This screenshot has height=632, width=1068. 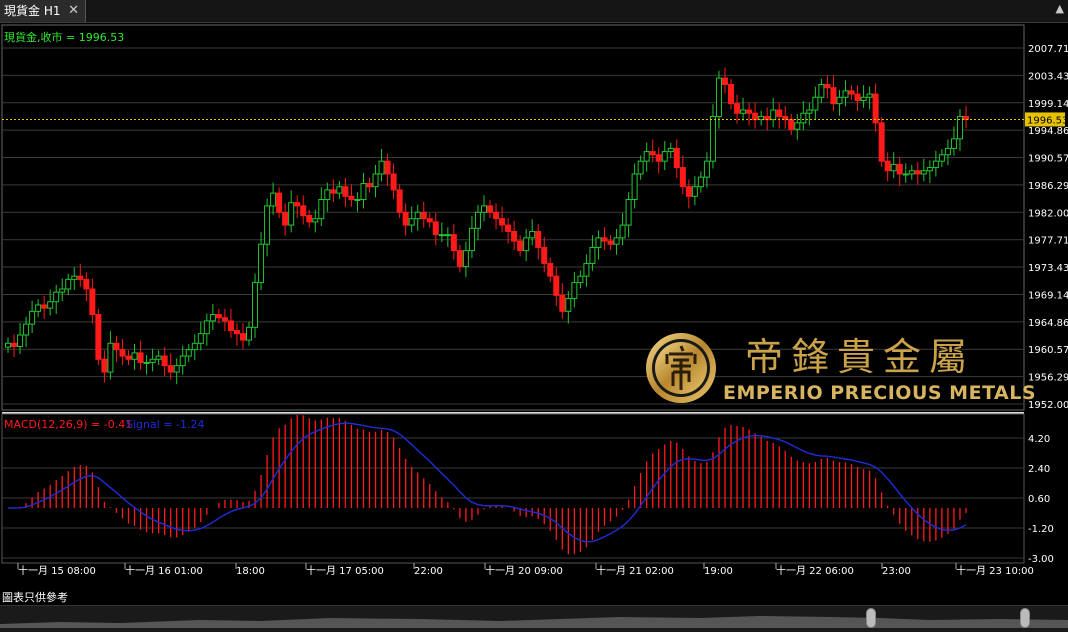 What do you see at coordinates (32, 11) in the screenshot?
I see `tab-title: 現貨金 H1` at bounding box center [32, 11].